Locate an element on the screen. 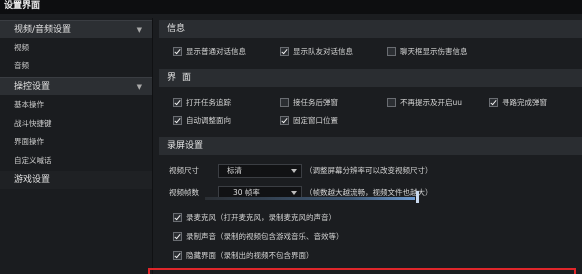  checkbox-record-mic: 录麦克风（打开麦克风，录制麦克风的声音） is located at coordinates (254, 217).